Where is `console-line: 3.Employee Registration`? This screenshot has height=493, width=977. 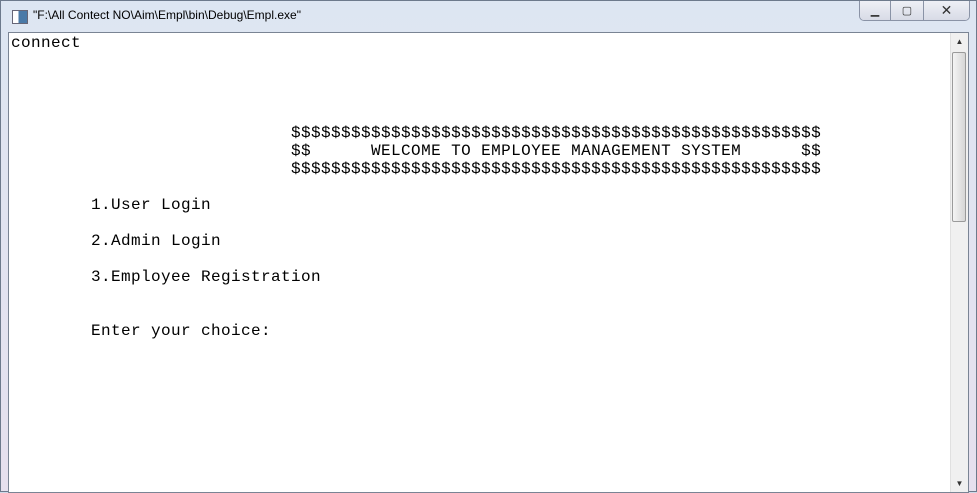
console-line: 3.Employee Registration is located at coordinates (166, 277).